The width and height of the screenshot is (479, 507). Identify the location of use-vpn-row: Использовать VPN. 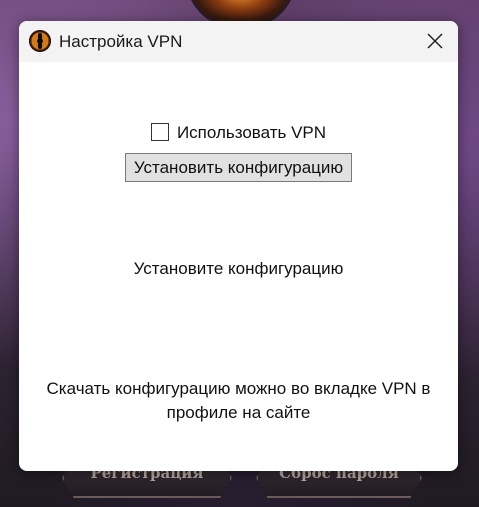
(238, 133).